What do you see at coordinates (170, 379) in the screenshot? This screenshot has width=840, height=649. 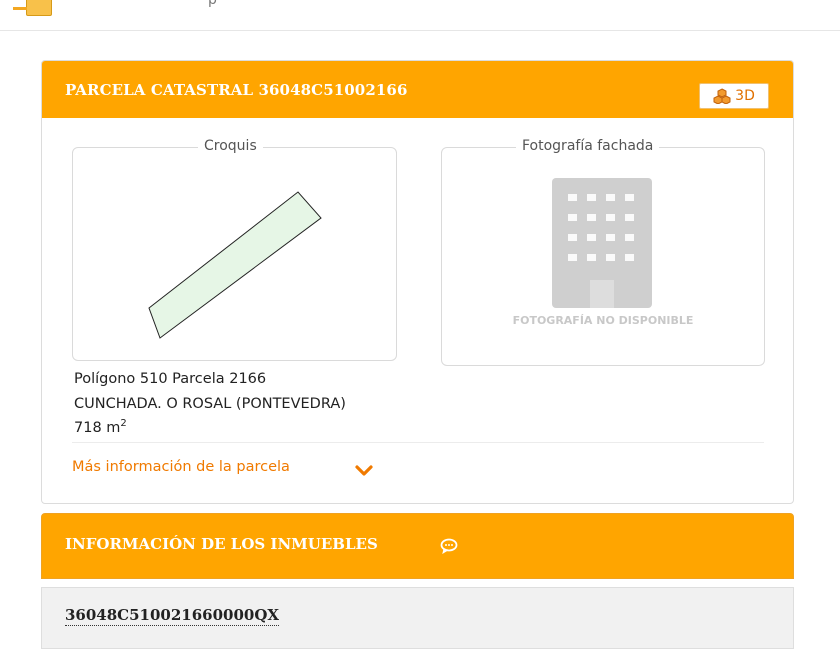 I see `parcel-polygon-line: Polígono 510 Parcela 2166` at bounding box center [170, 379].